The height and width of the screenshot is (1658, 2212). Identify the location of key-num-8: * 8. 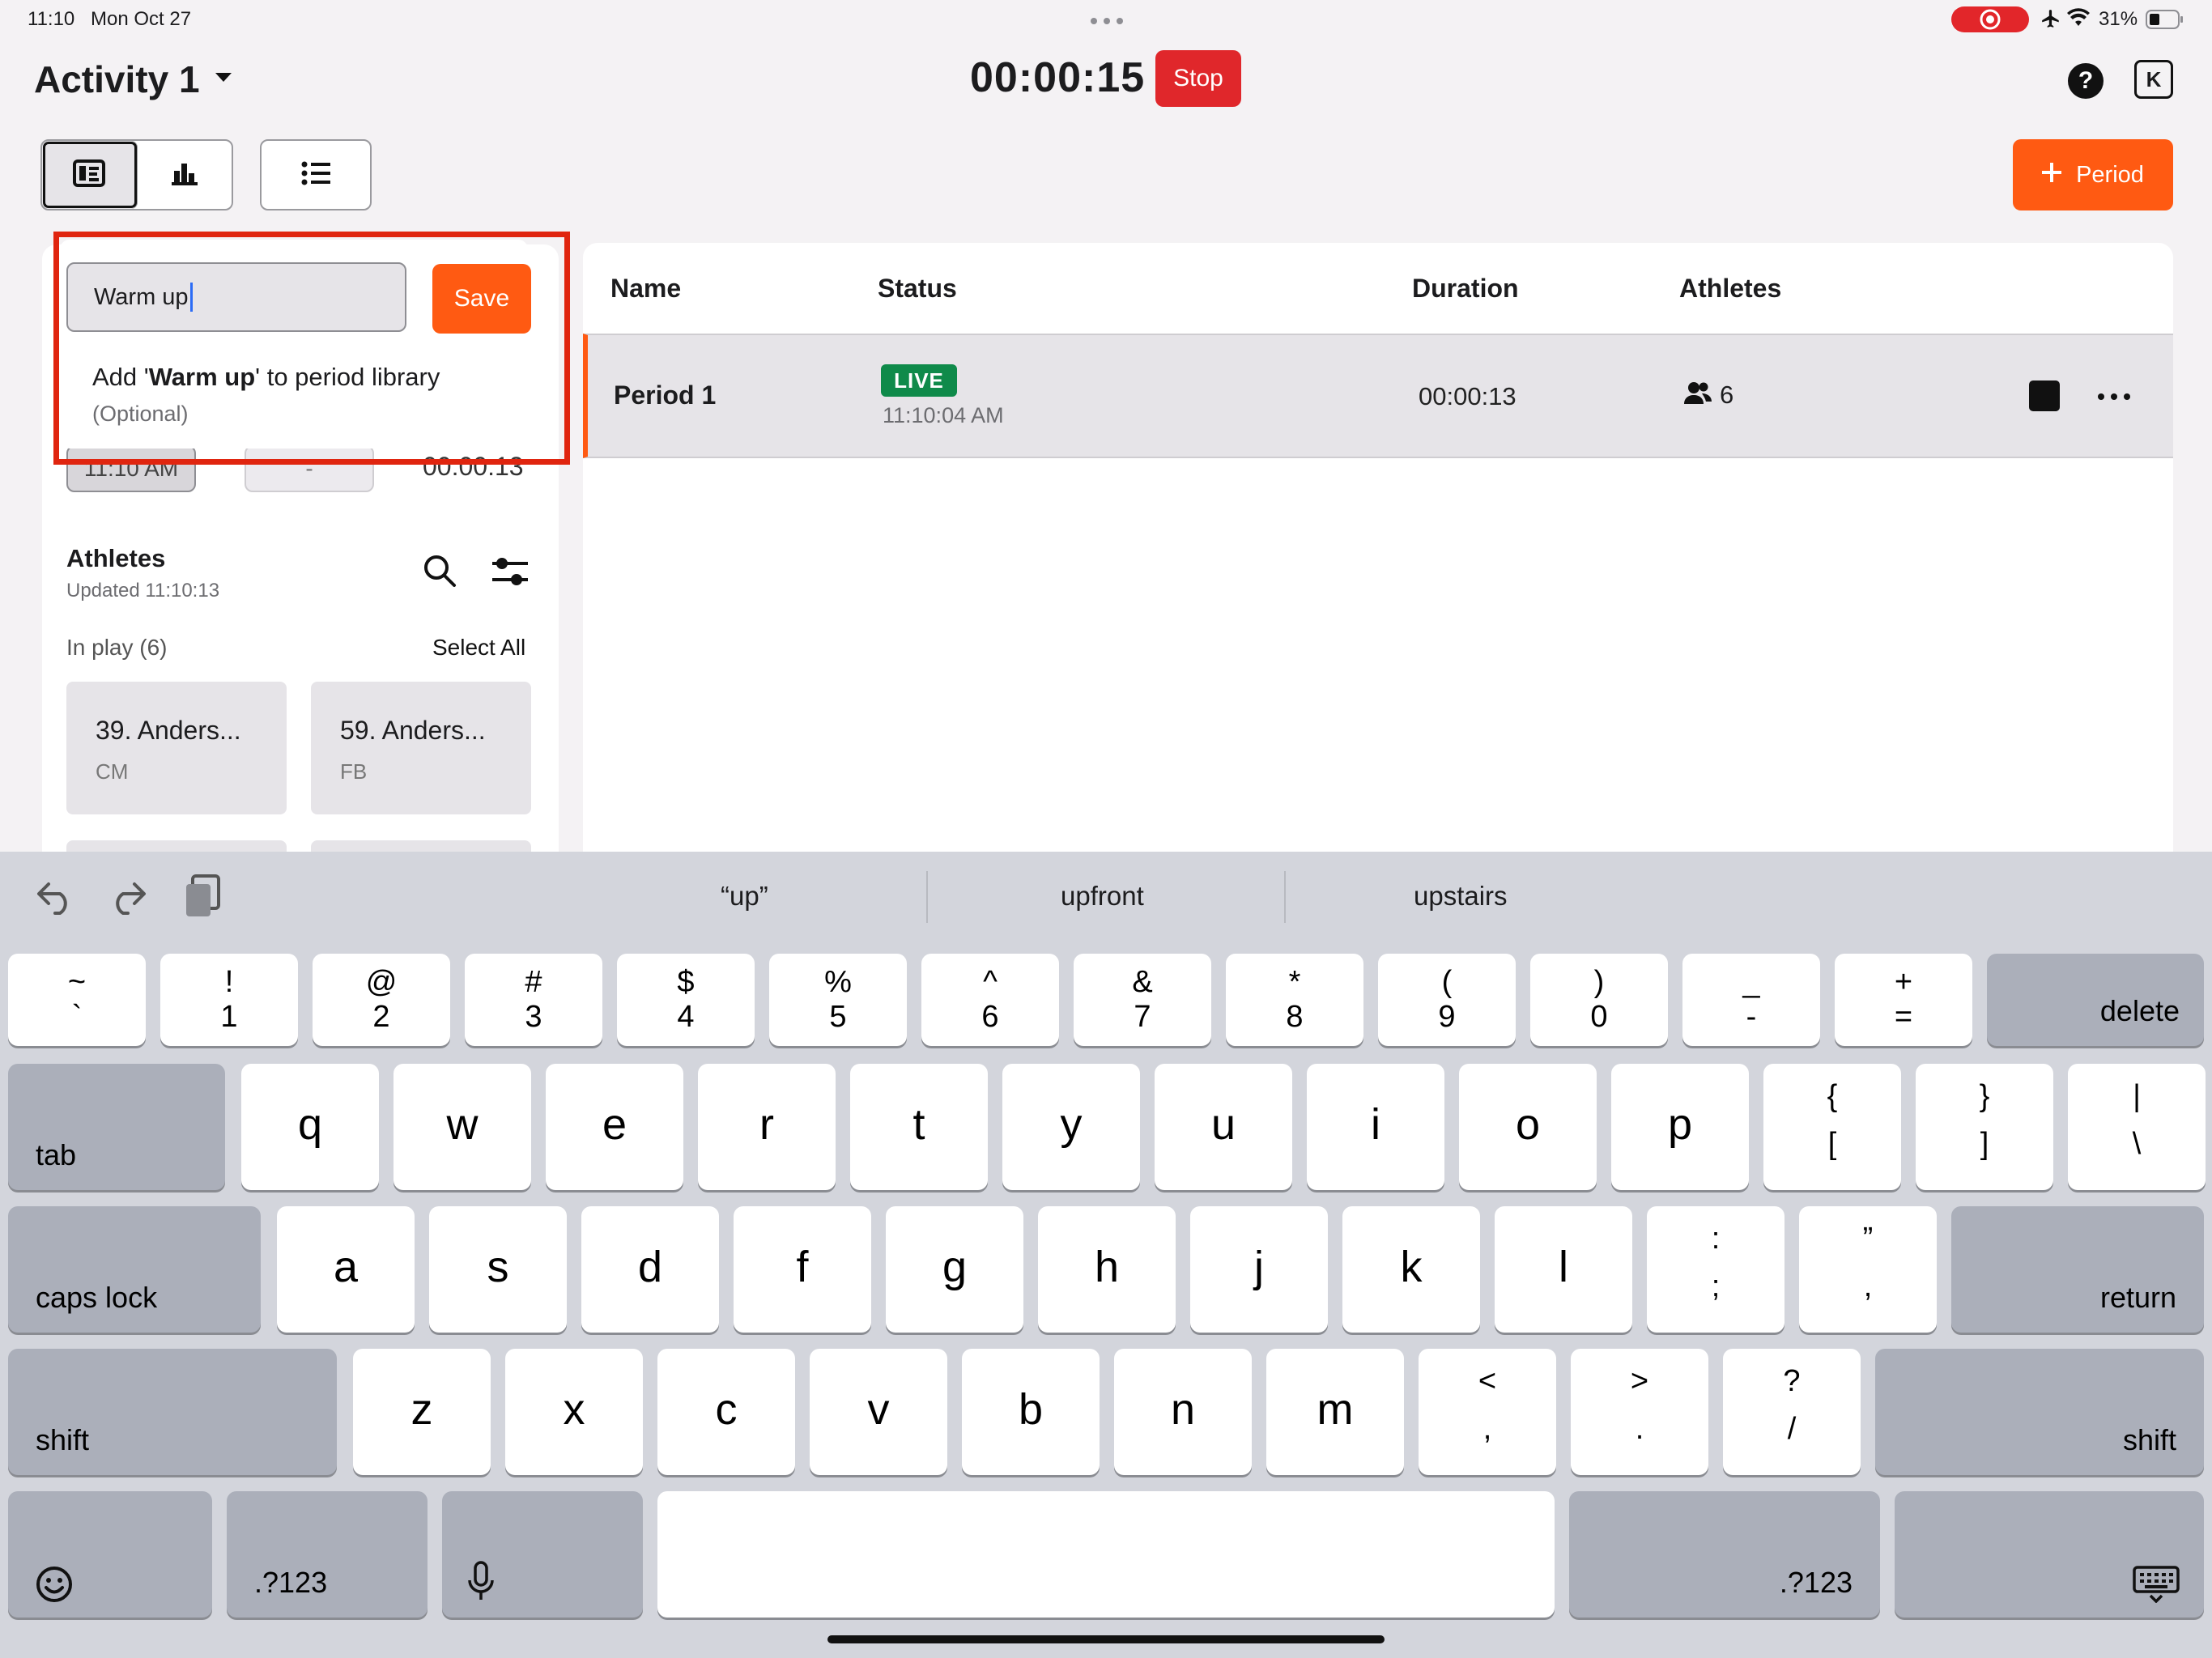
(1295, 1000).